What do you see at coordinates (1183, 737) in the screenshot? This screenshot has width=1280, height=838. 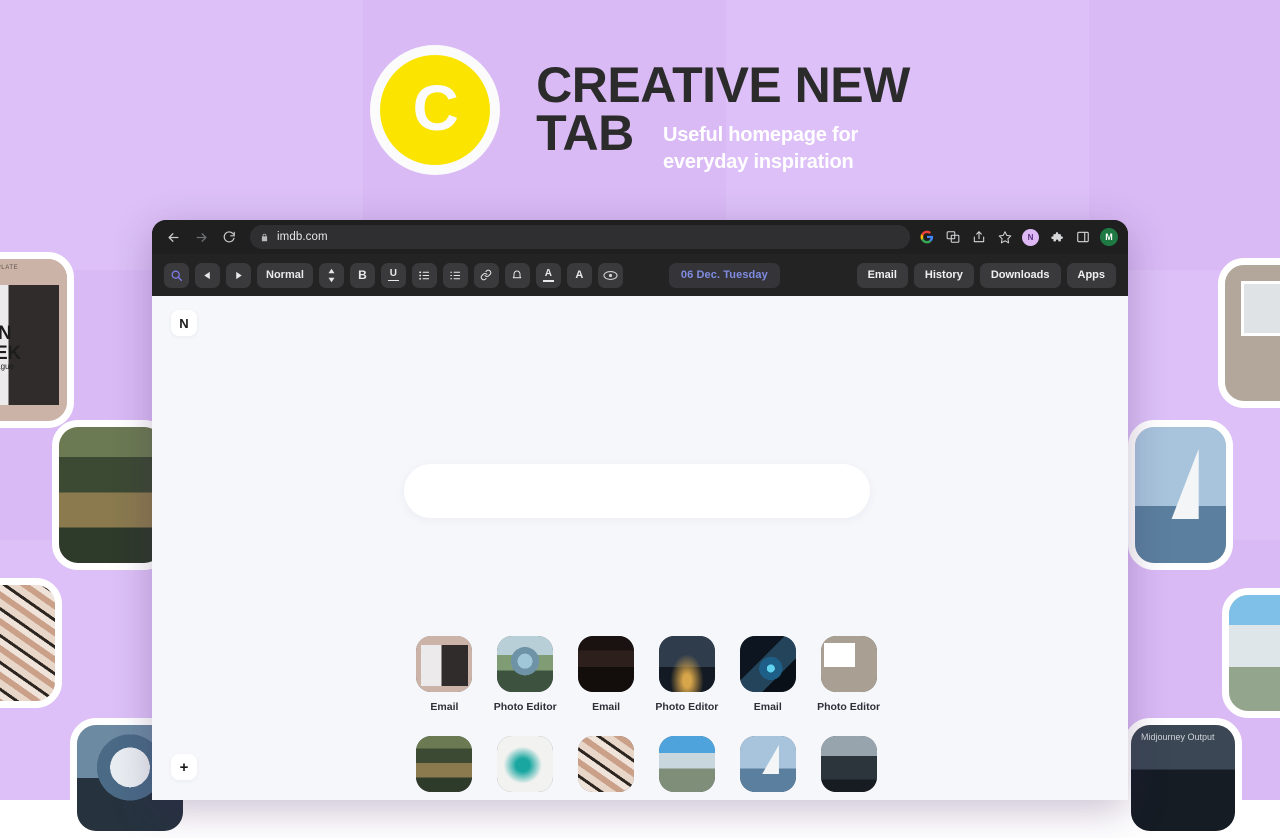 I see `decor-card-caption: Midjourney Output` at bounding box center [1183, 737].